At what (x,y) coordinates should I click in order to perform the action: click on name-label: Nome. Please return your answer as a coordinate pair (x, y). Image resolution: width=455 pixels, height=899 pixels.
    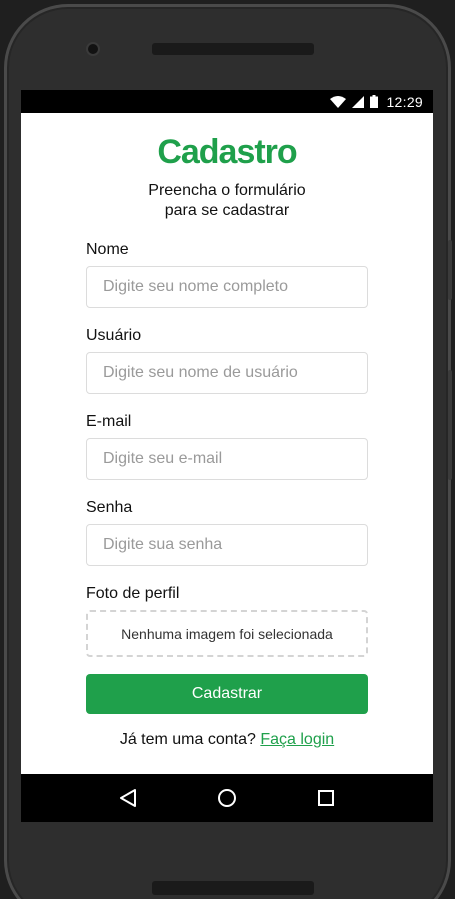
    Looking at the image, I should click on (107, 249).